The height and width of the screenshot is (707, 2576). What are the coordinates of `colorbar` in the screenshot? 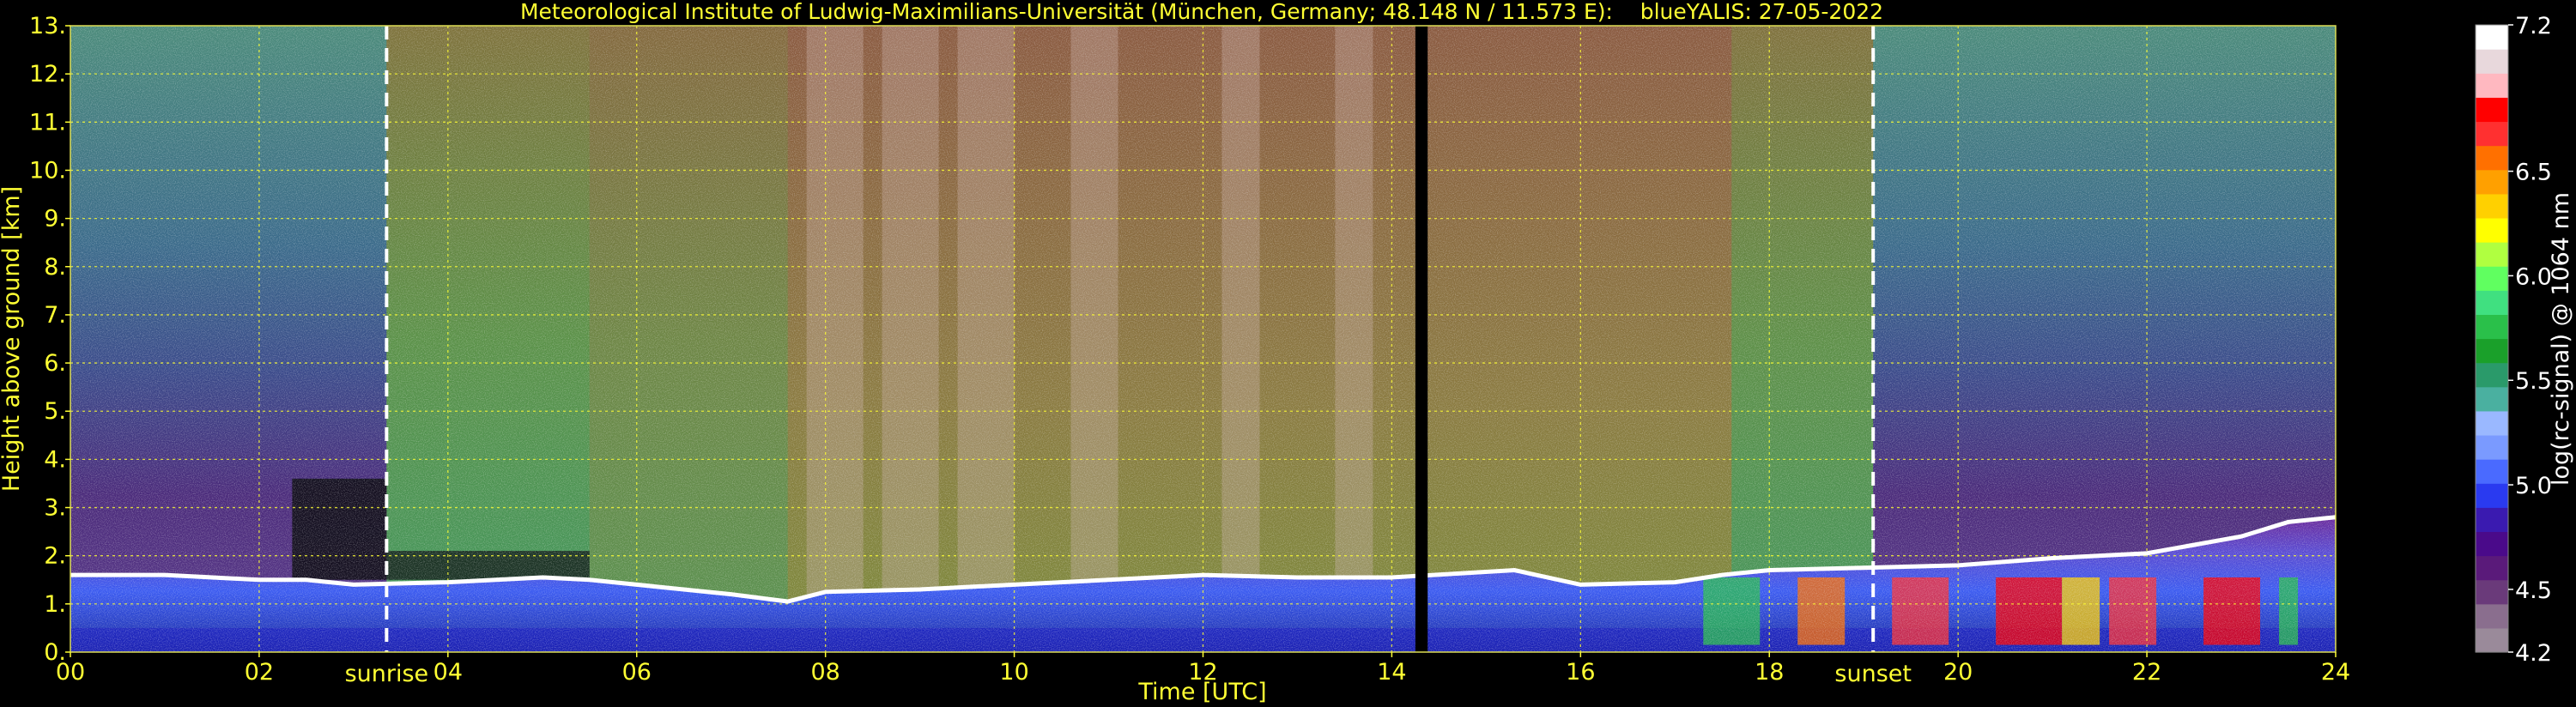 It's located at (2492, 338).